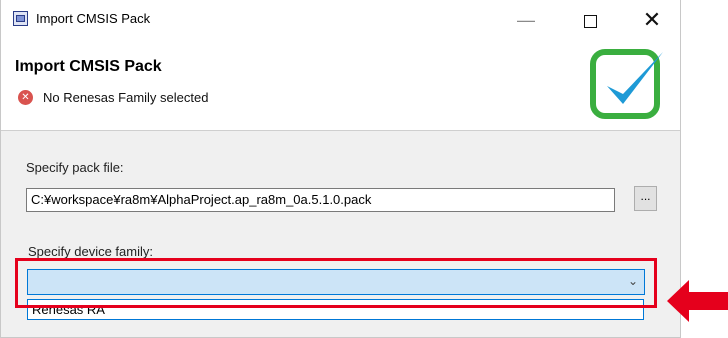 The height and width of the screenshot is (338, 728). I want to click on page-title: Import CMSIS Pack, so click(88, 66).